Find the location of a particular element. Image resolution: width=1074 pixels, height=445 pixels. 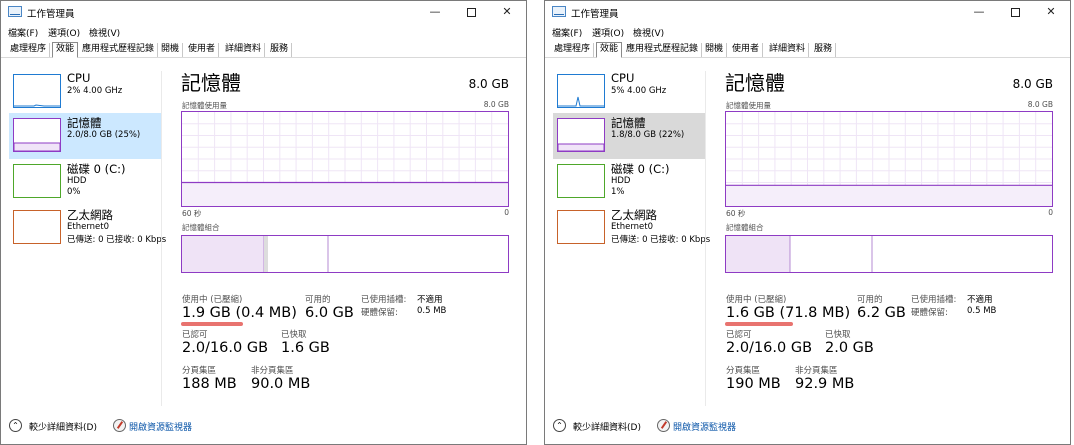

sidebar-divider is located at coordinates (161, 238).